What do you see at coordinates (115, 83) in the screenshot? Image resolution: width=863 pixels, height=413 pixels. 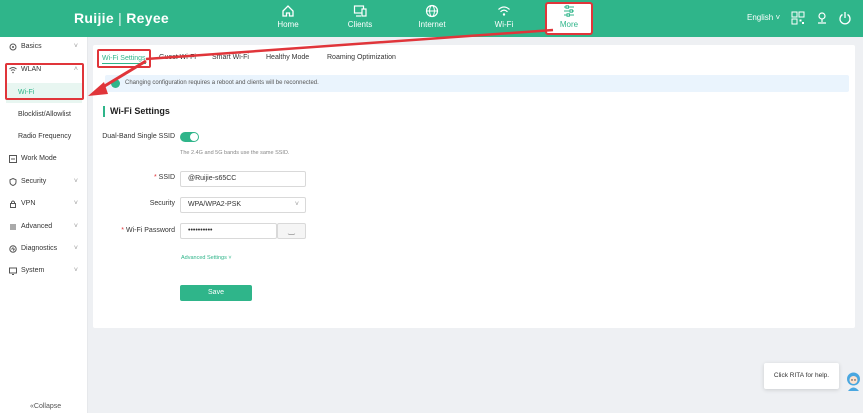 I see `info-icon` at bounding box center [115, 83].